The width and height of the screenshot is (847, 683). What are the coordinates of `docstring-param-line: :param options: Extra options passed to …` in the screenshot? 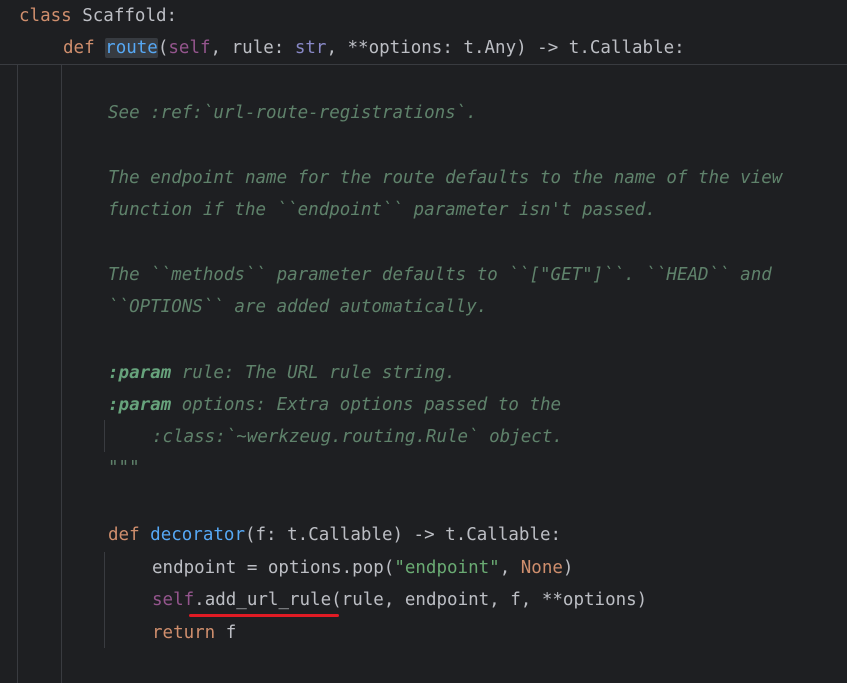 It's located at (335, 405).